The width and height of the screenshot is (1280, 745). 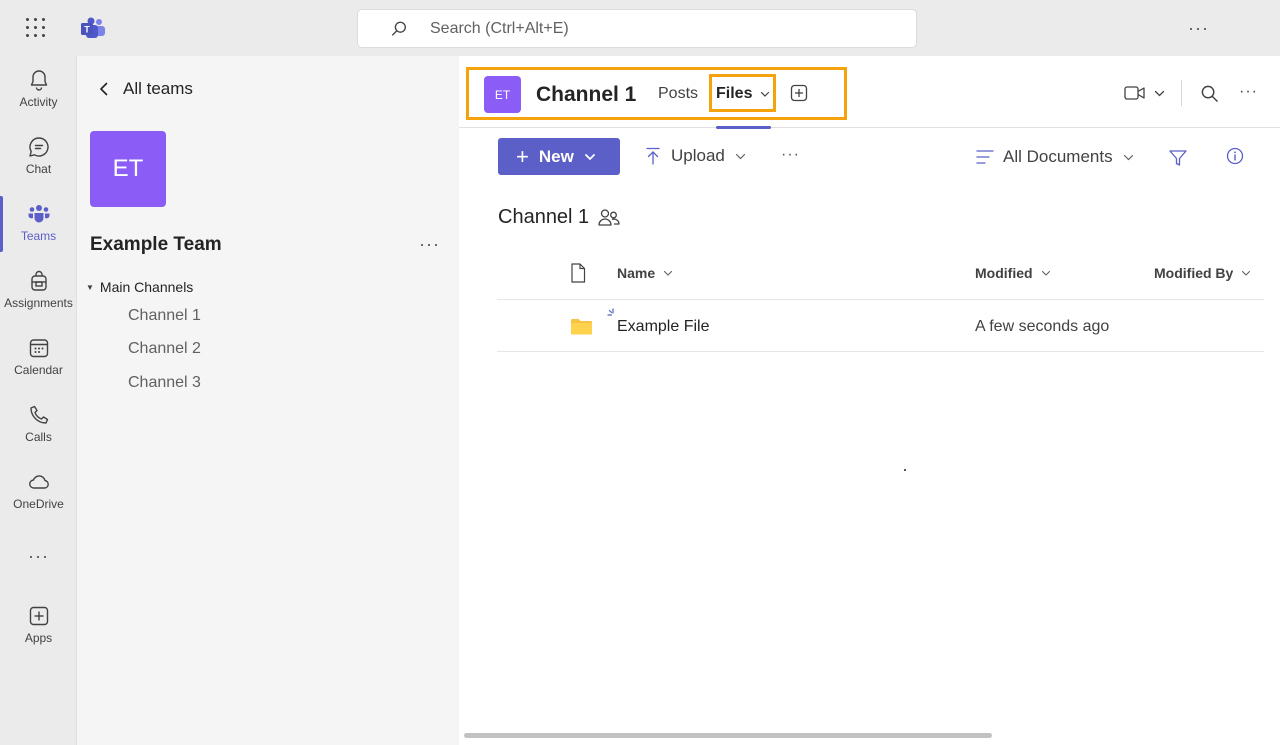 What do you see at coordinates (637, 28) in the screenshot?
I see `search-box: Search (Ctrl+Alt+E)` at bounding box center [637, 28].